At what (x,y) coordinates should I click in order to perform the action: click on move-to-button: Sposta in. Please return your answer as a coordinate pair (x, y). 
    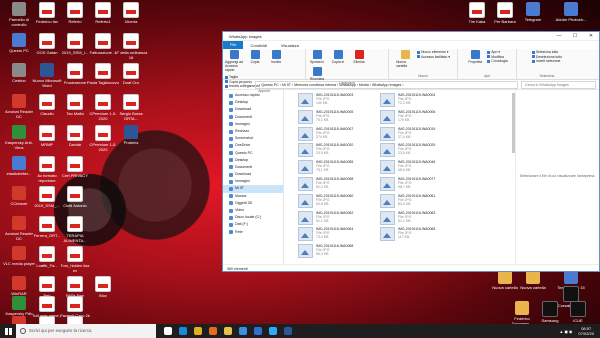
    Looking at the image, I should click on (317, 57).